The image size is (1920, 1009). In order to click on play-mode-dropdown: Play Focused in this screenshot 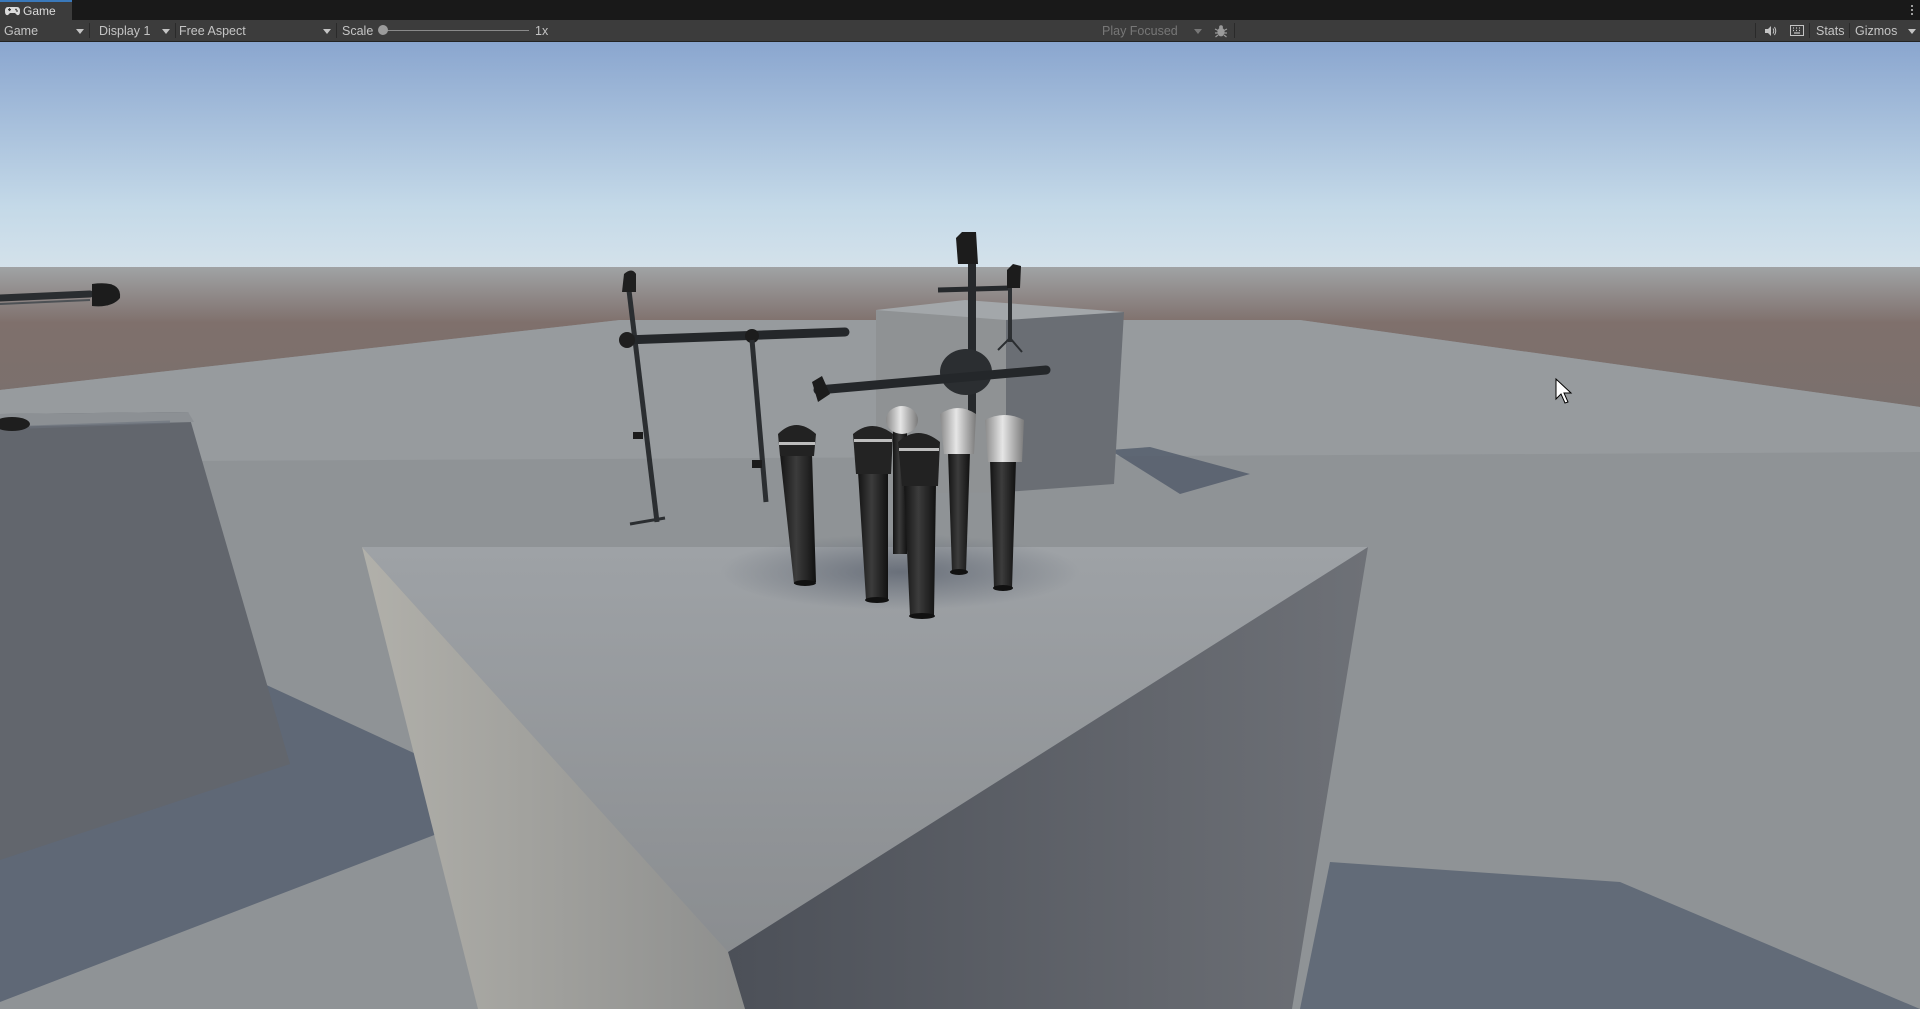, I will do `click(1152, 30)`.